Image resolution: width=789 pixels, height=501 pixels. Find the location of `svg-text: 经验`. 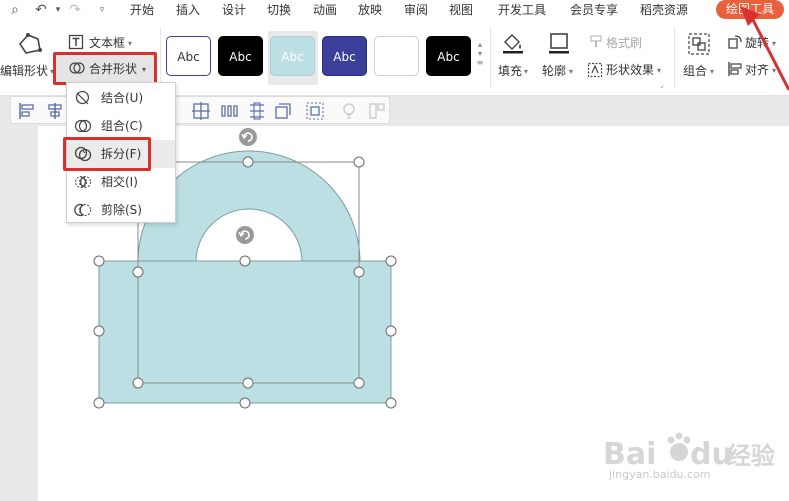

svg-text: 经验 is located at coordinates (751, 456).